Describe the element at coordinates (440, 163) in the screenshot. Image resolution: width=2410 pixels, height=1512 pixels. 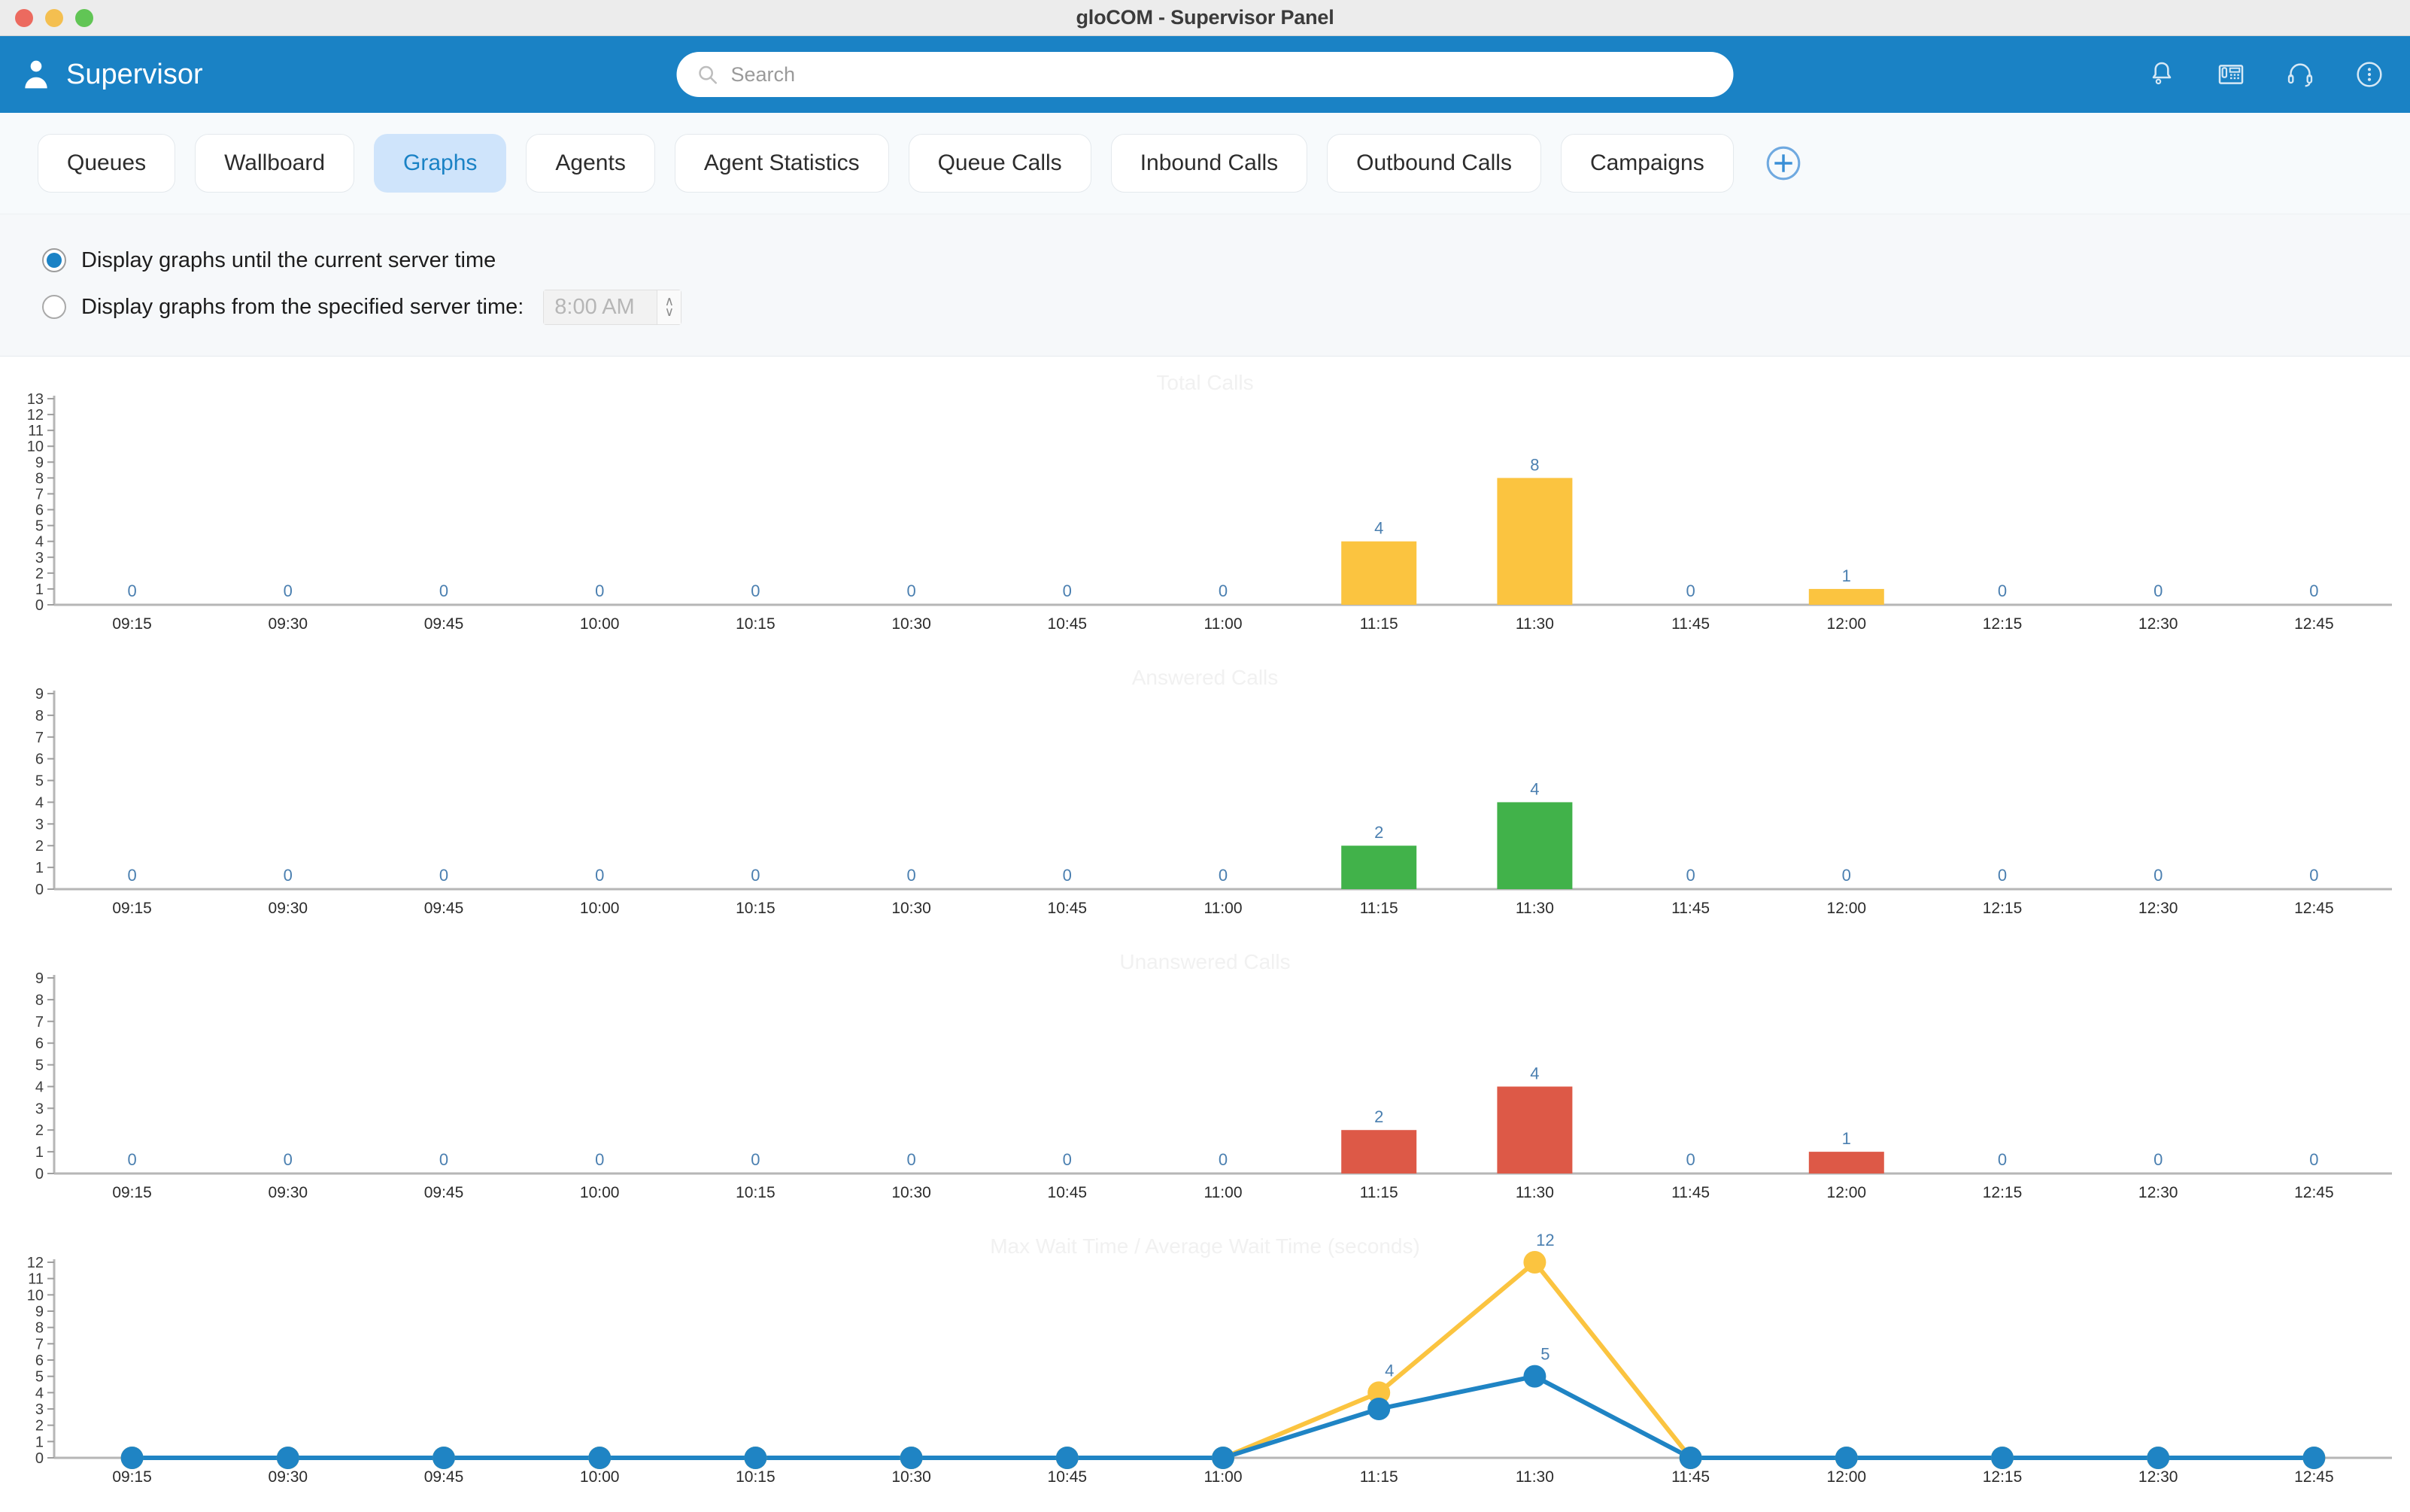
I see `tab-graphs: Graphs` at that location.